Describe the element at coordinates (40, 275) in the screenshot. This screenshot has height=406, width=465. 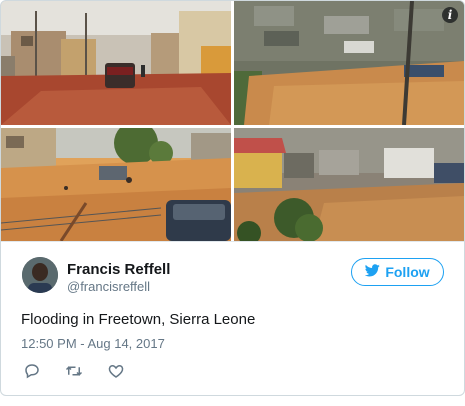
I see `avatar` at that location.